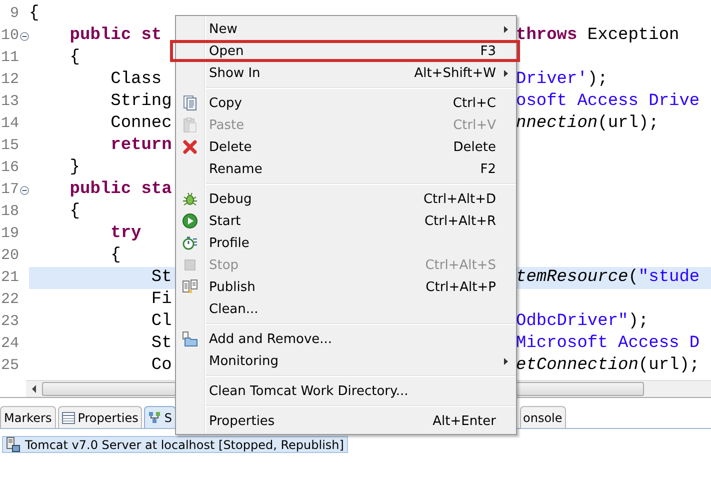  Describe the element at coordinates (161, 322) in the screenshot. I see `code-text: Cl` at that location.